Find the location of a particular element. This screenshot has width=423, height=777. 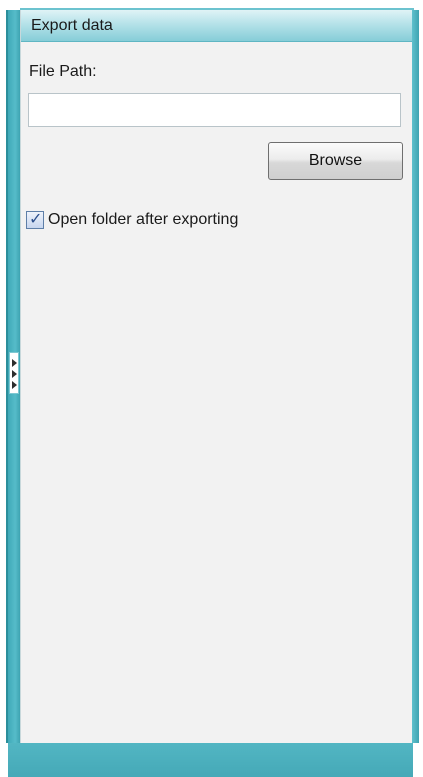

open-folder-option: ✓ Open folder after exporting is located at coordinates (132, 220).